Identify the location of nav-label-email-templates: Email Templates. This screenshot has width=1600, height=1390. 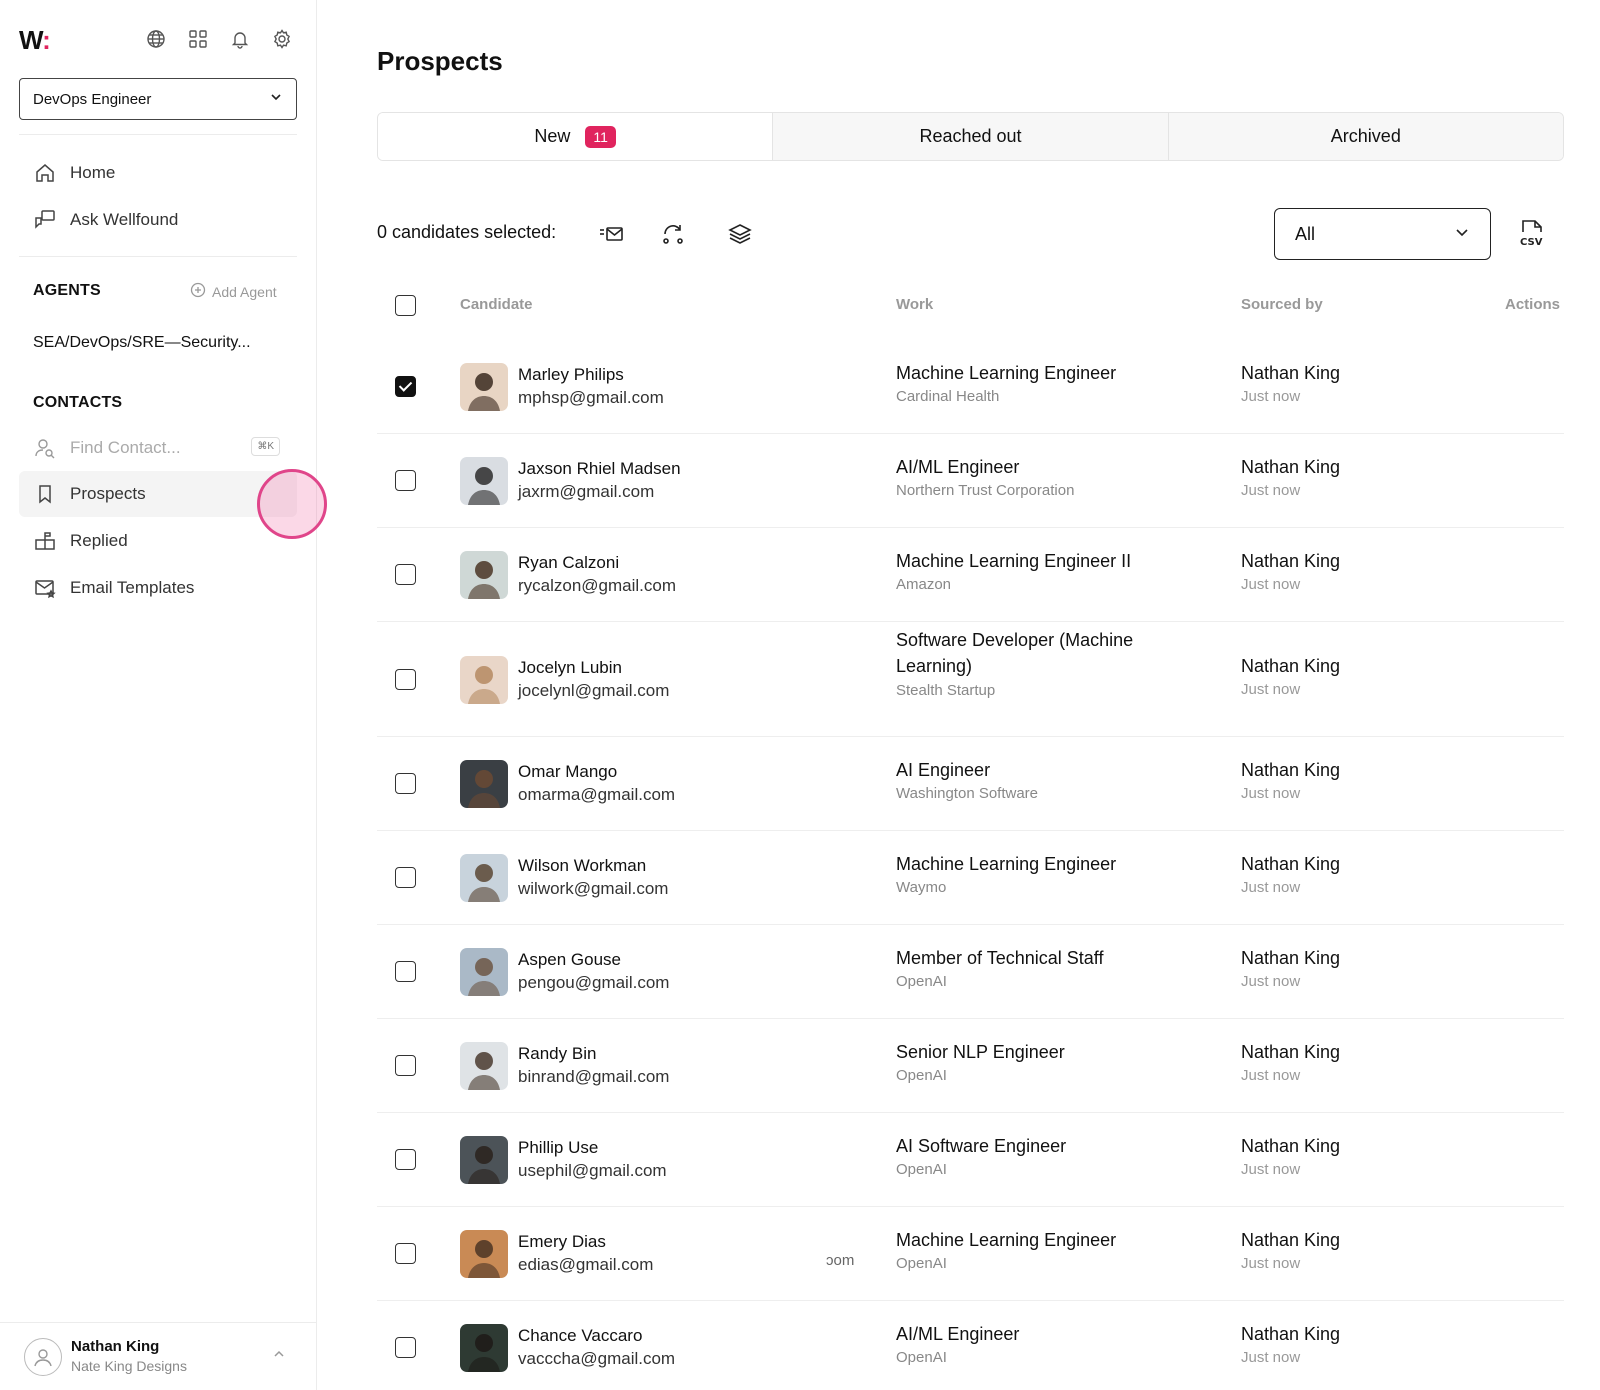
(132, 587).